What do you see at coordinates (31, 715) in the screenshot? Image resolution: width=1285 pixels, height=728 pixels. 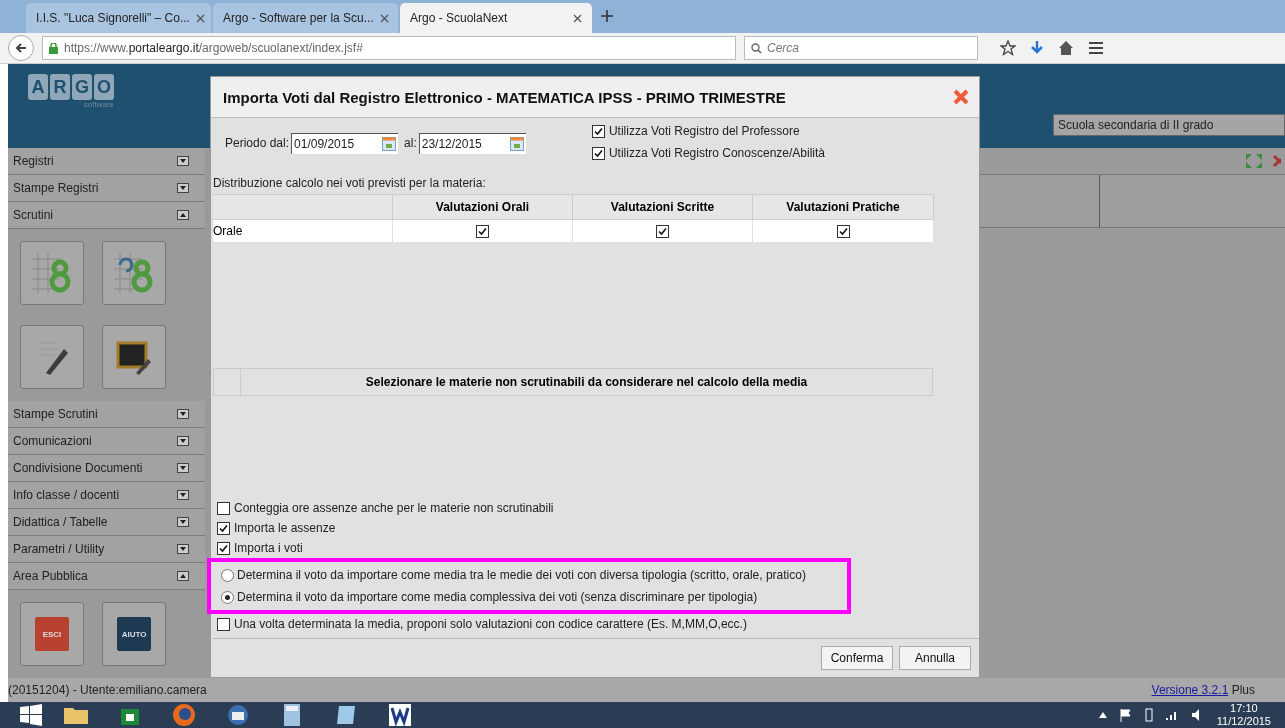 I see `windows-start-icon` at bounding box center [31, 715].